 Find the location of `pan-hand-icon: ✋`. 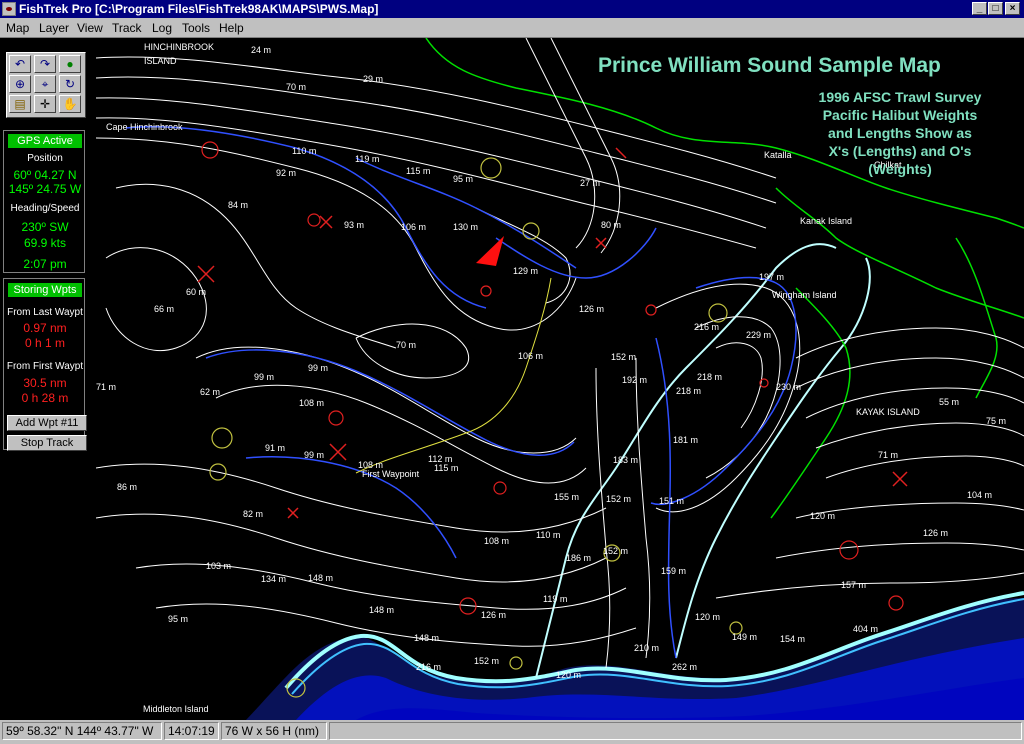

pan-hand-icon: ✋ is located at coordinates (70, 104).